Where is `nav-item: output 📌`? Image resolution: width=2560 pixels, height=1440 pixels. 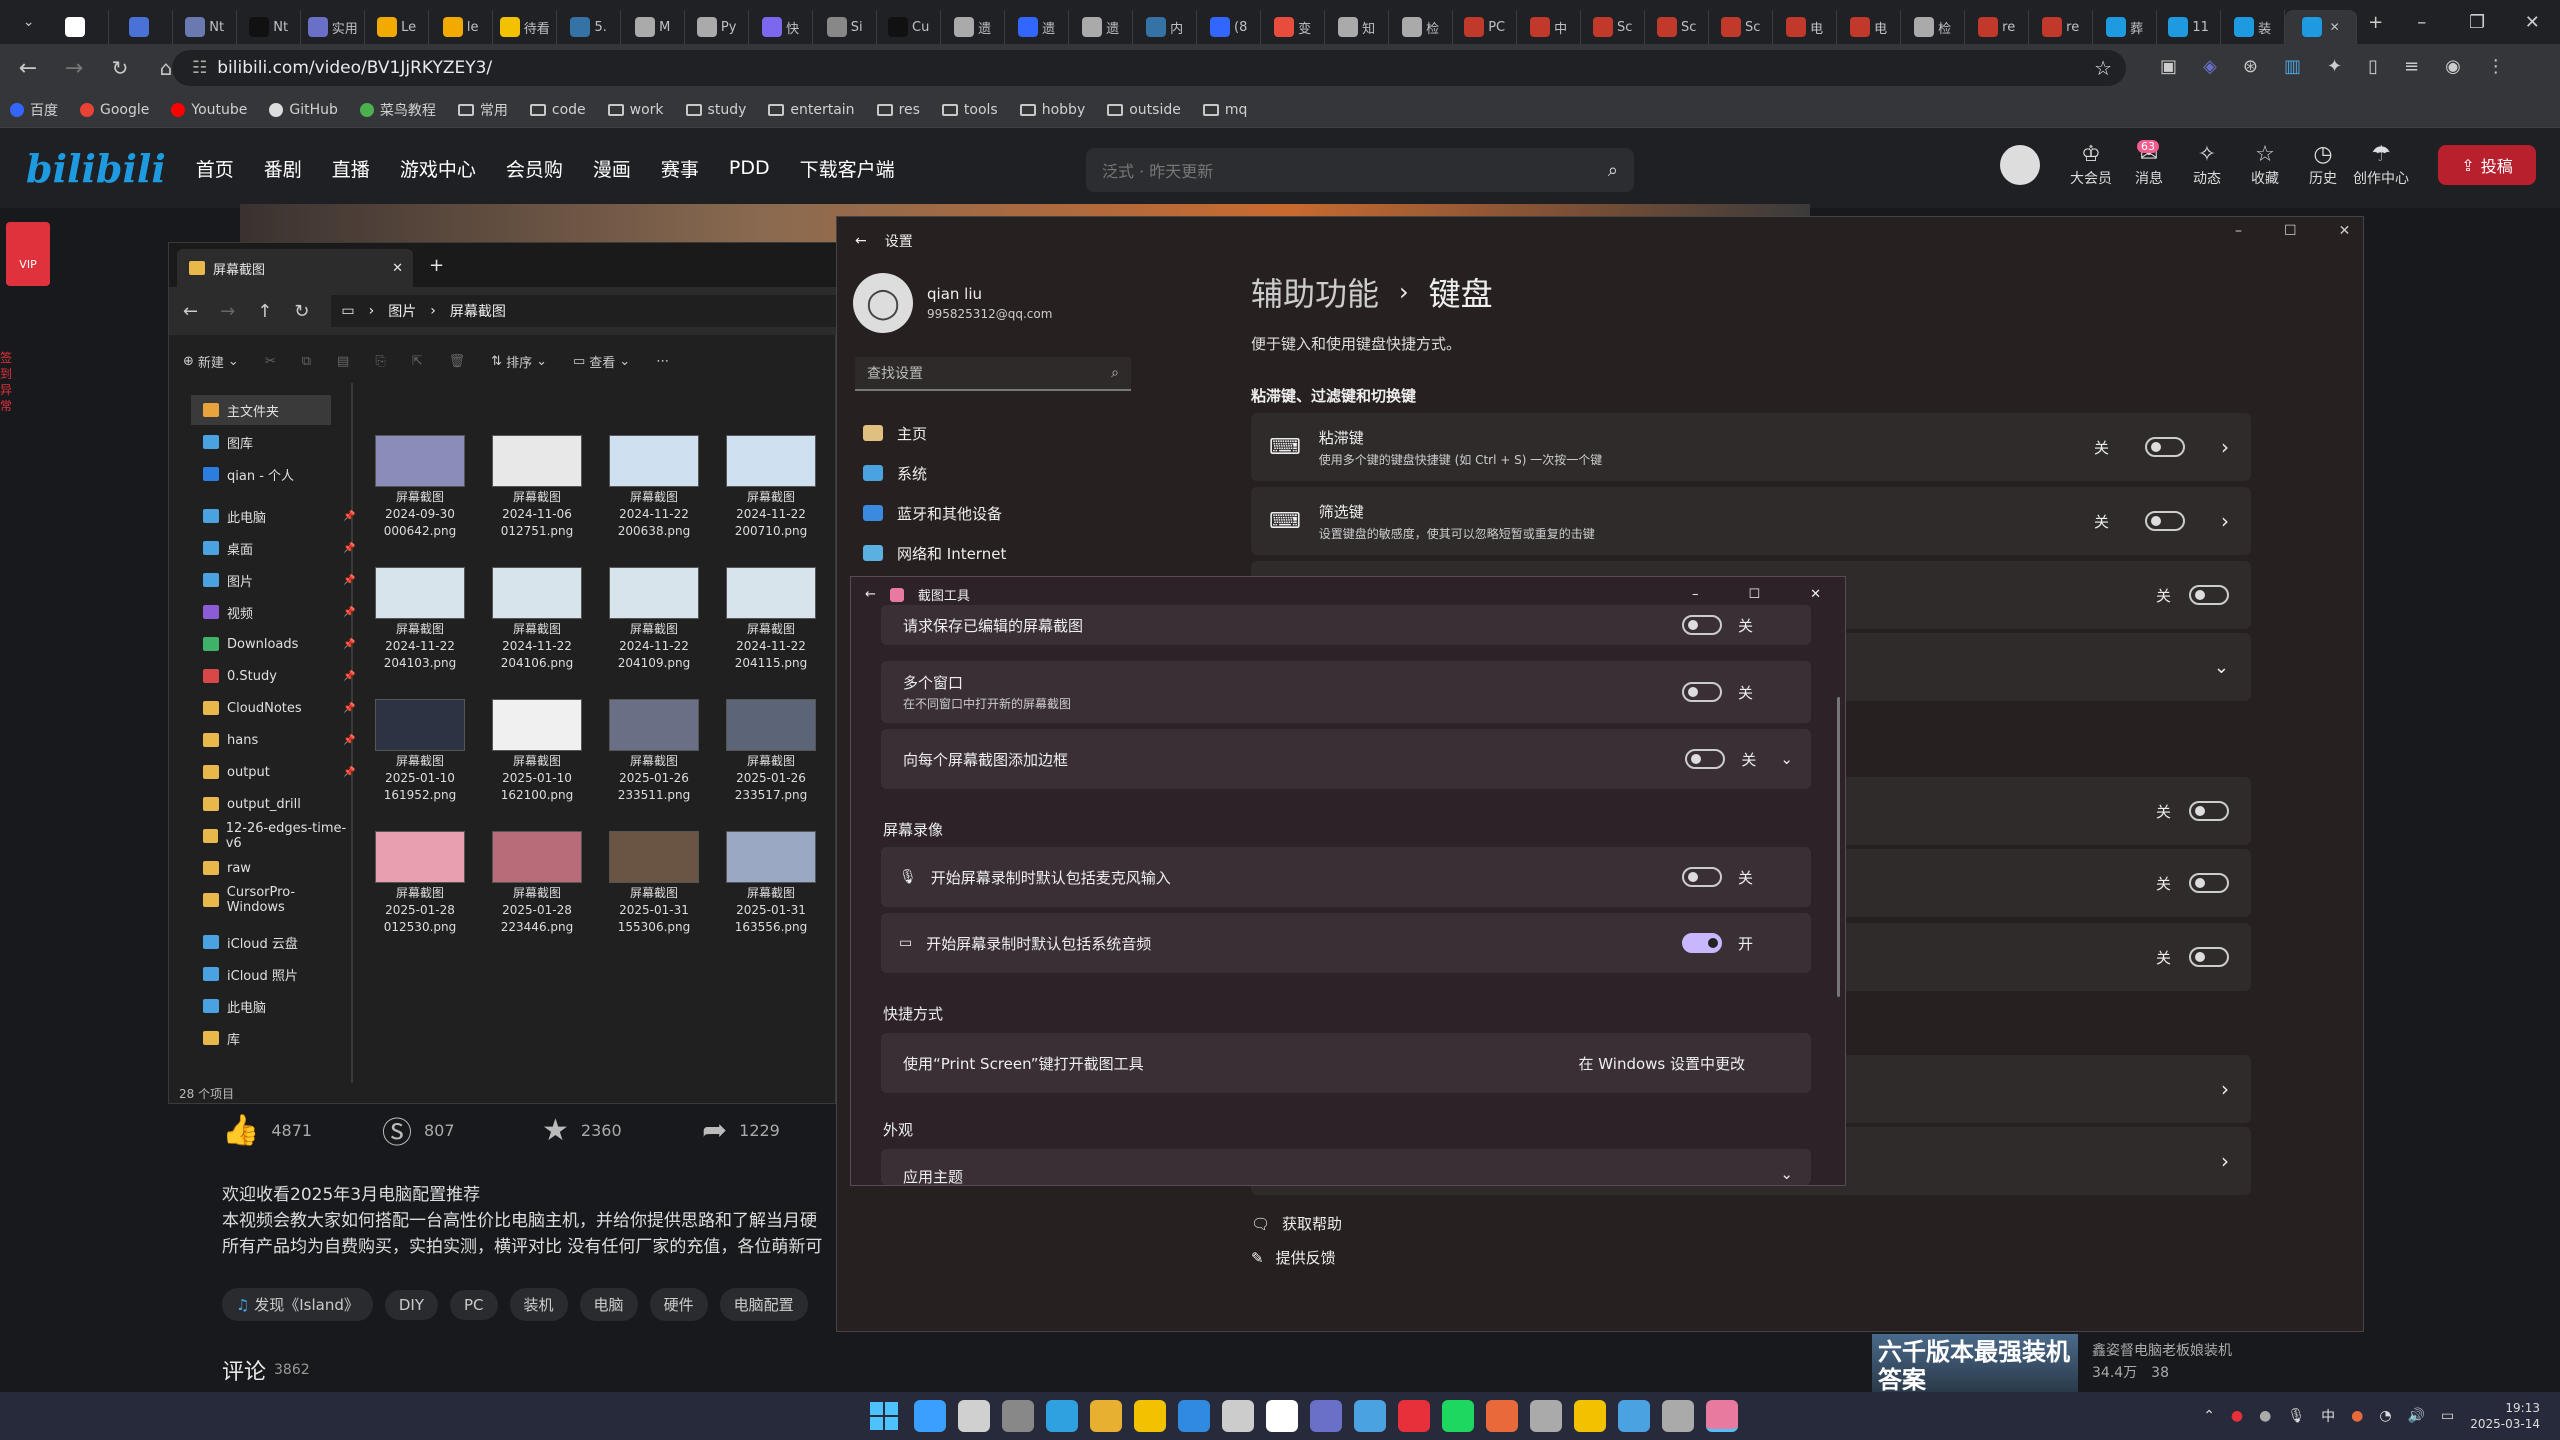 nav-item: output 📌 is located at coordinates (279, 772).